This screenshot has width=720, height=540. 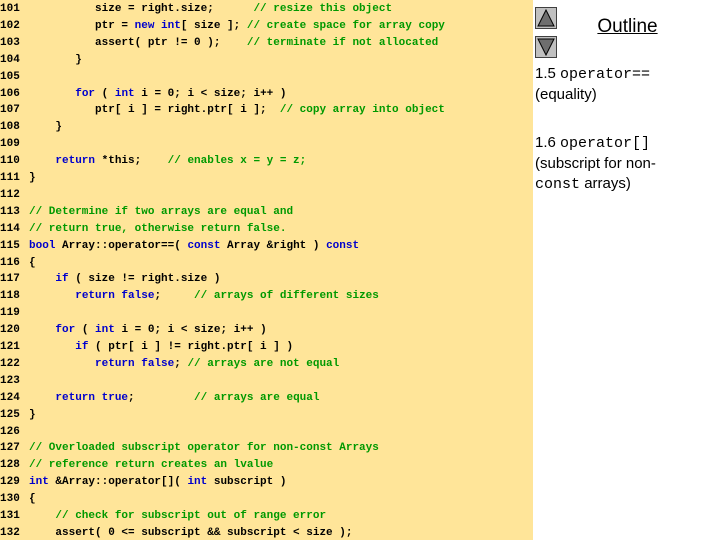 I want to click on code-keyword: if, so click(x=82, y=347).